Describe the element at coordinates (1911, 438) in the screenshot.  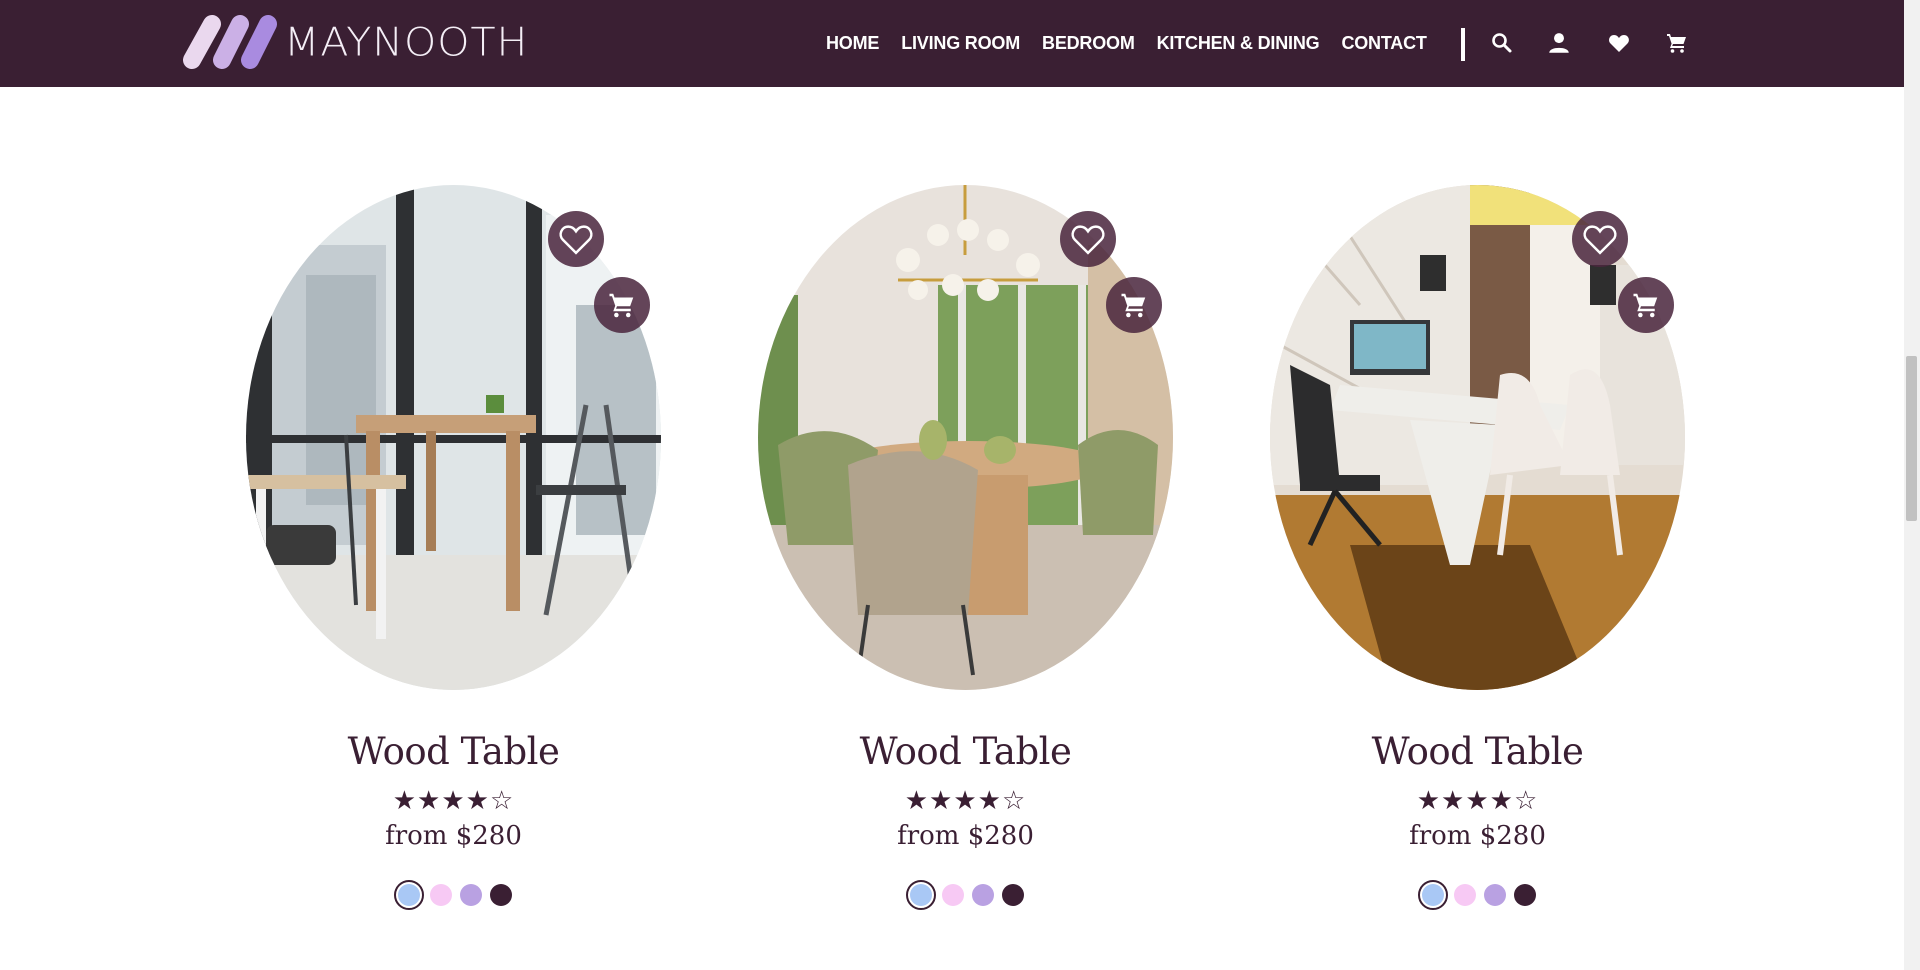
I see `scrollbar-thumb` at that location.